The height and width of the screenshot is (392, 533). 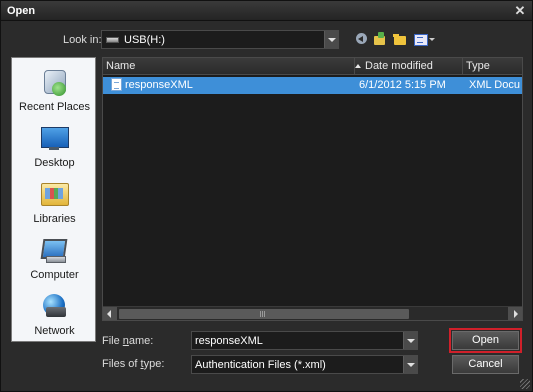 I want to click on place-libraries: Libraries, so click(x=54, y=202).